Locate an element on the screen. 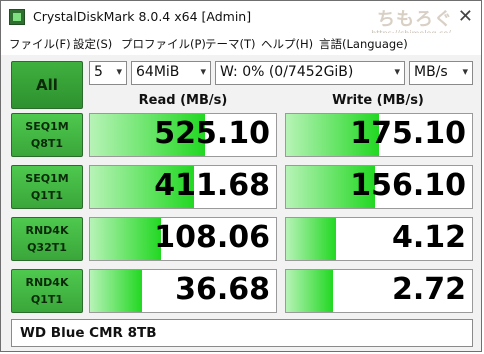  read-result-cell: 108.06 is located at coordinates (183, 239).